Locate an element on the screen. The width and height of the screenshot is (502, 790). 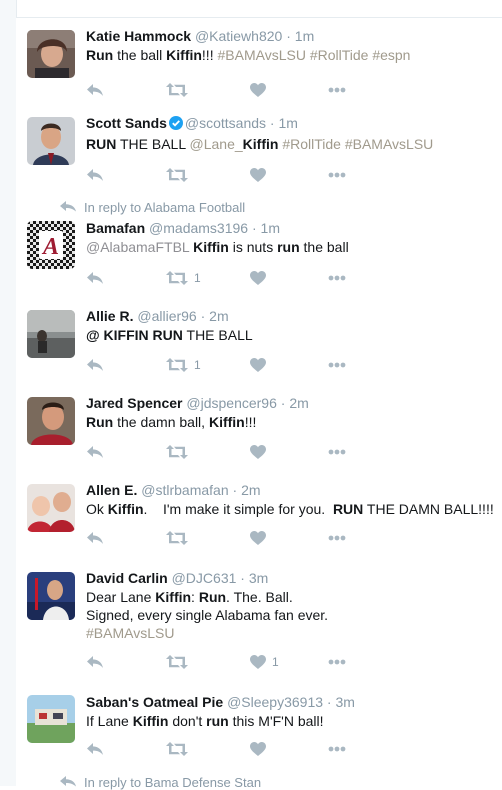
display-name: Katie Hammock is located at coordinates (138, 36).